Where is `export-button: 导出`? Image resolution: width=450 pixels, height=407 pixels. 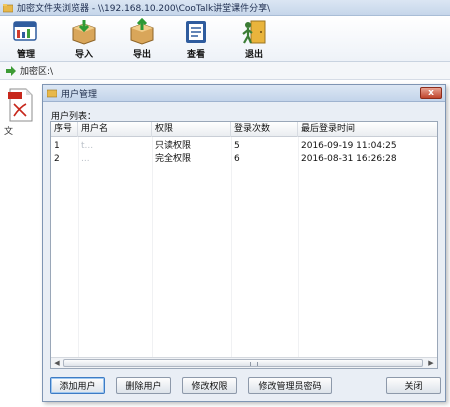 export-button: 导出 is located at coordinates (142, 39).